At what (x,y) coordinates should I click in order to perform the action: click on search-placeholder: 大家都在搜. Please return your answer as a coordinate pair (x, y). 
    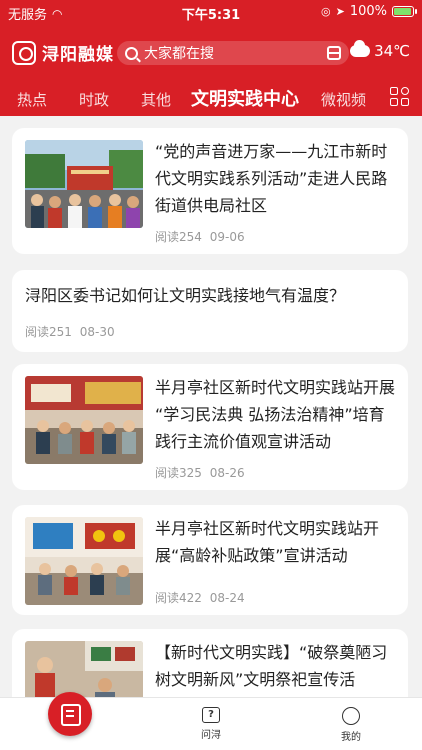
    Looking at the image, I should click on (179, 54).